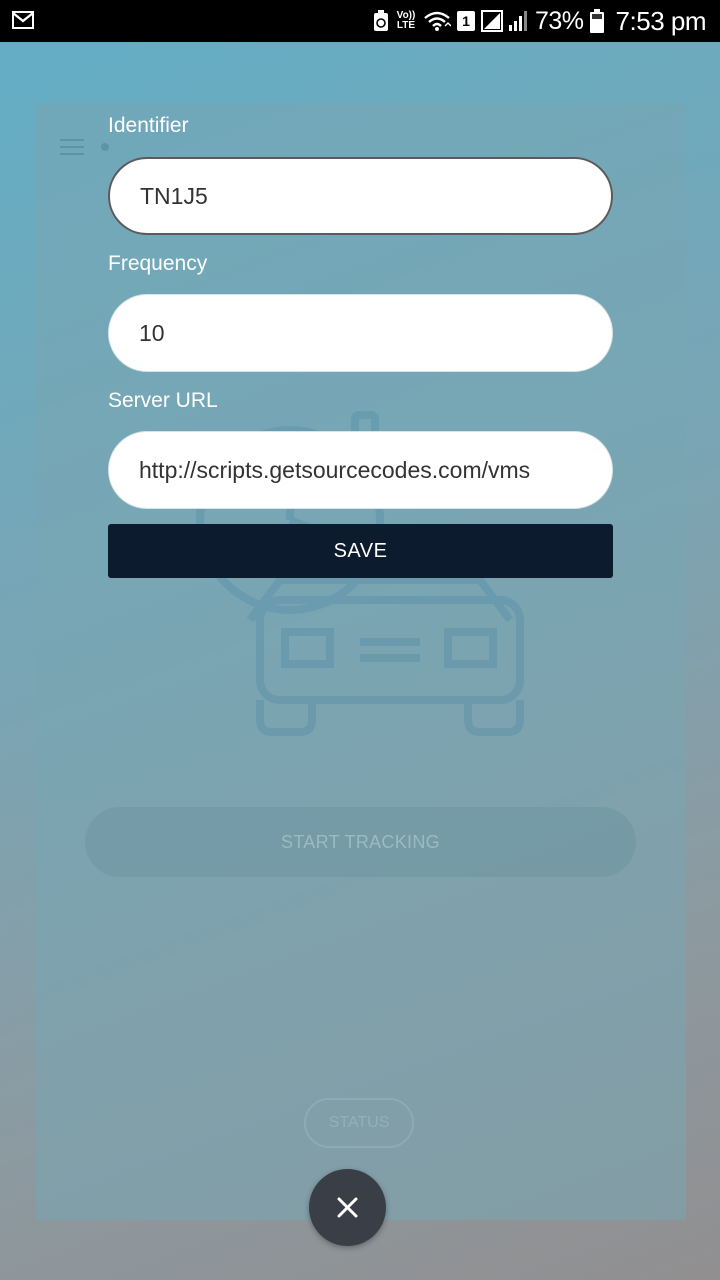 The height and width of the screenshot is (1280, 720). What do you see at coordinates (559, 20) in the screenshot?
I see `battery-percent: 73%` at bounding box center [559, 20].